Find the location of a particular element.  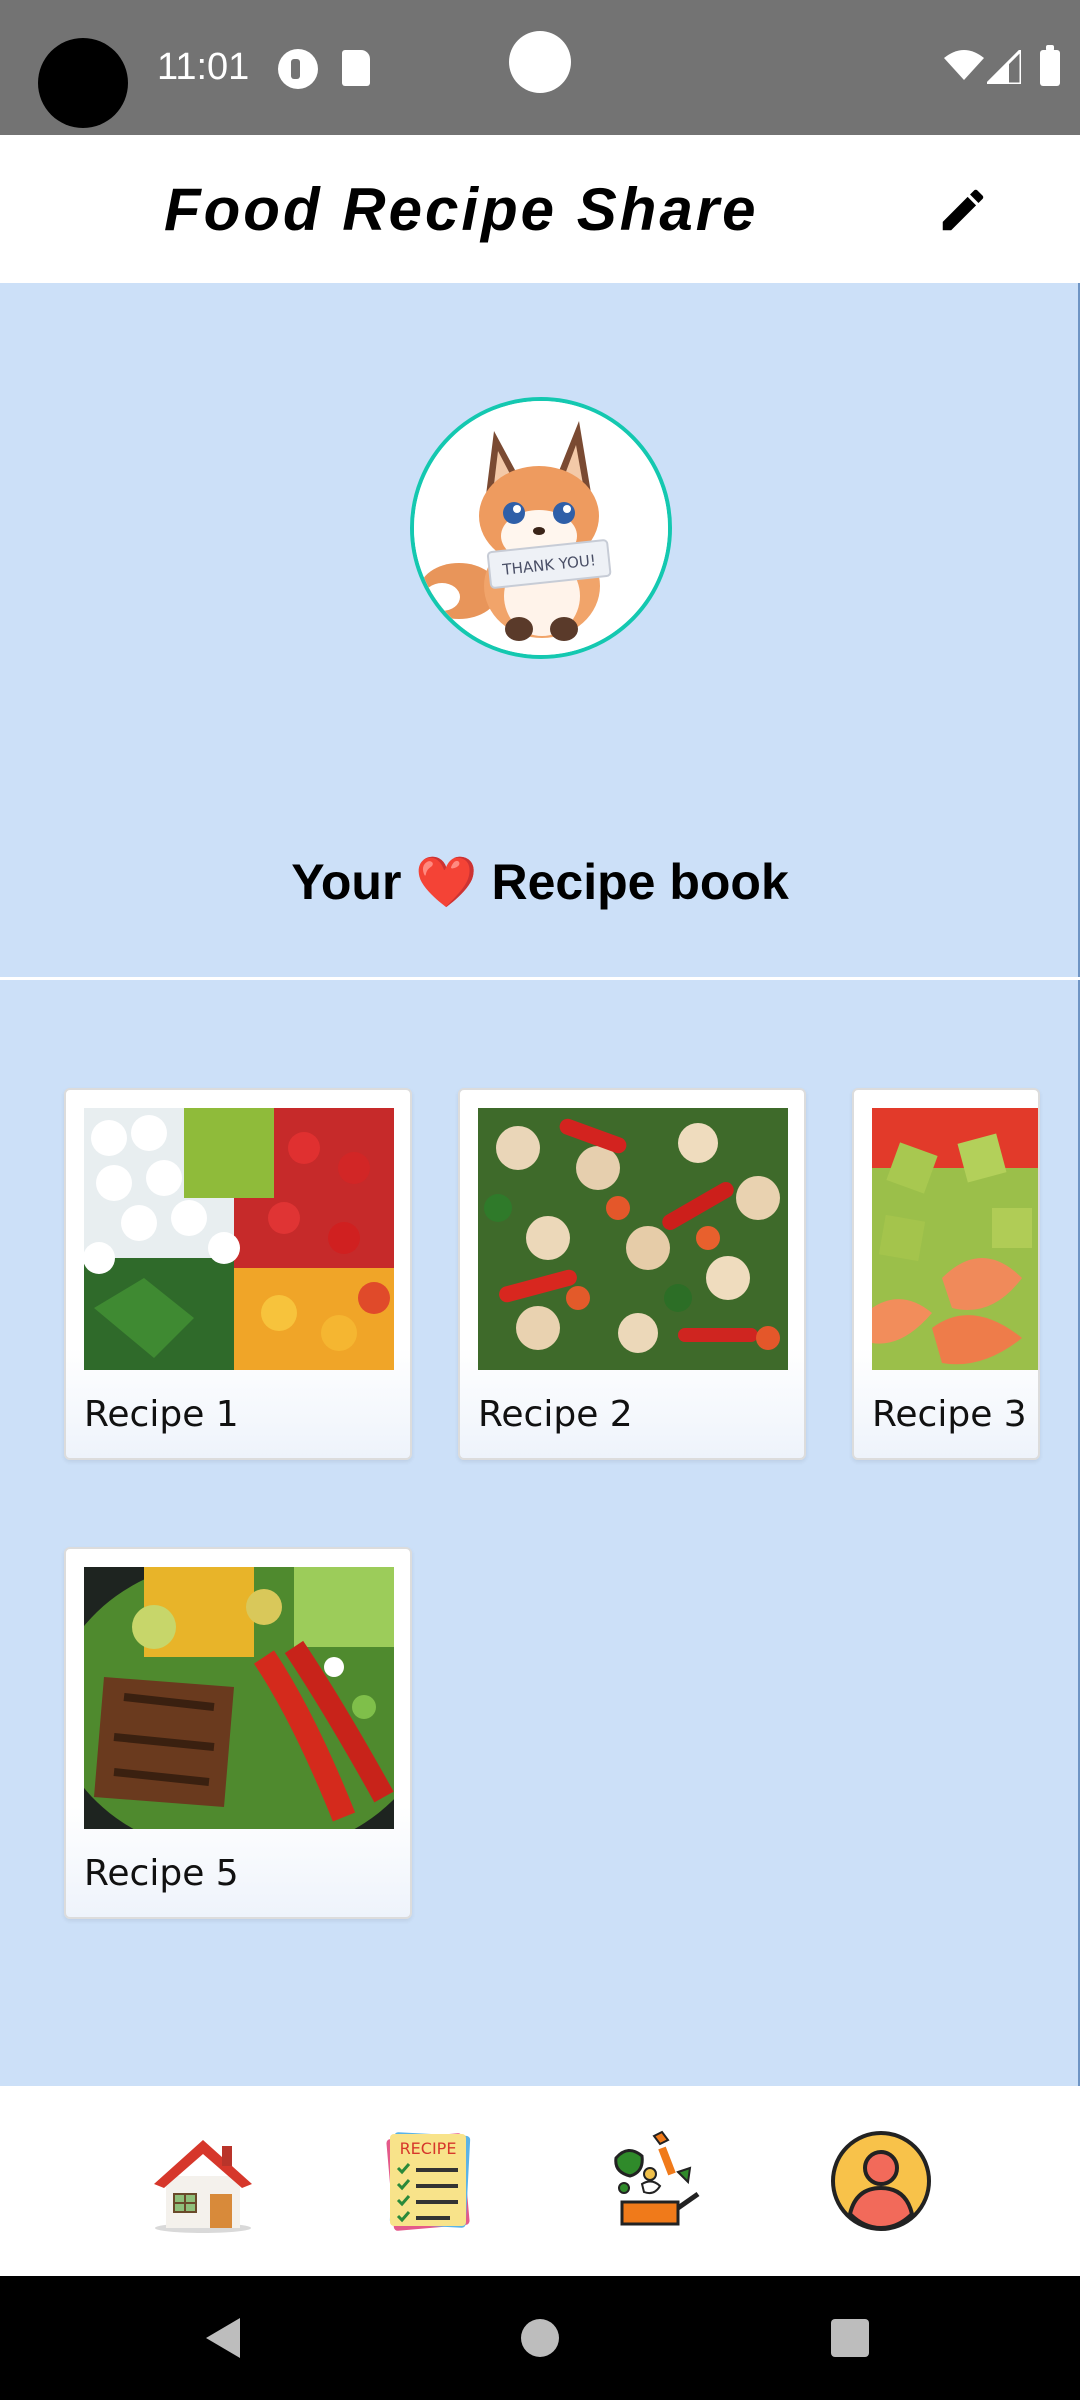

status-bar: 11:01 is located at coordinates (540, 67).